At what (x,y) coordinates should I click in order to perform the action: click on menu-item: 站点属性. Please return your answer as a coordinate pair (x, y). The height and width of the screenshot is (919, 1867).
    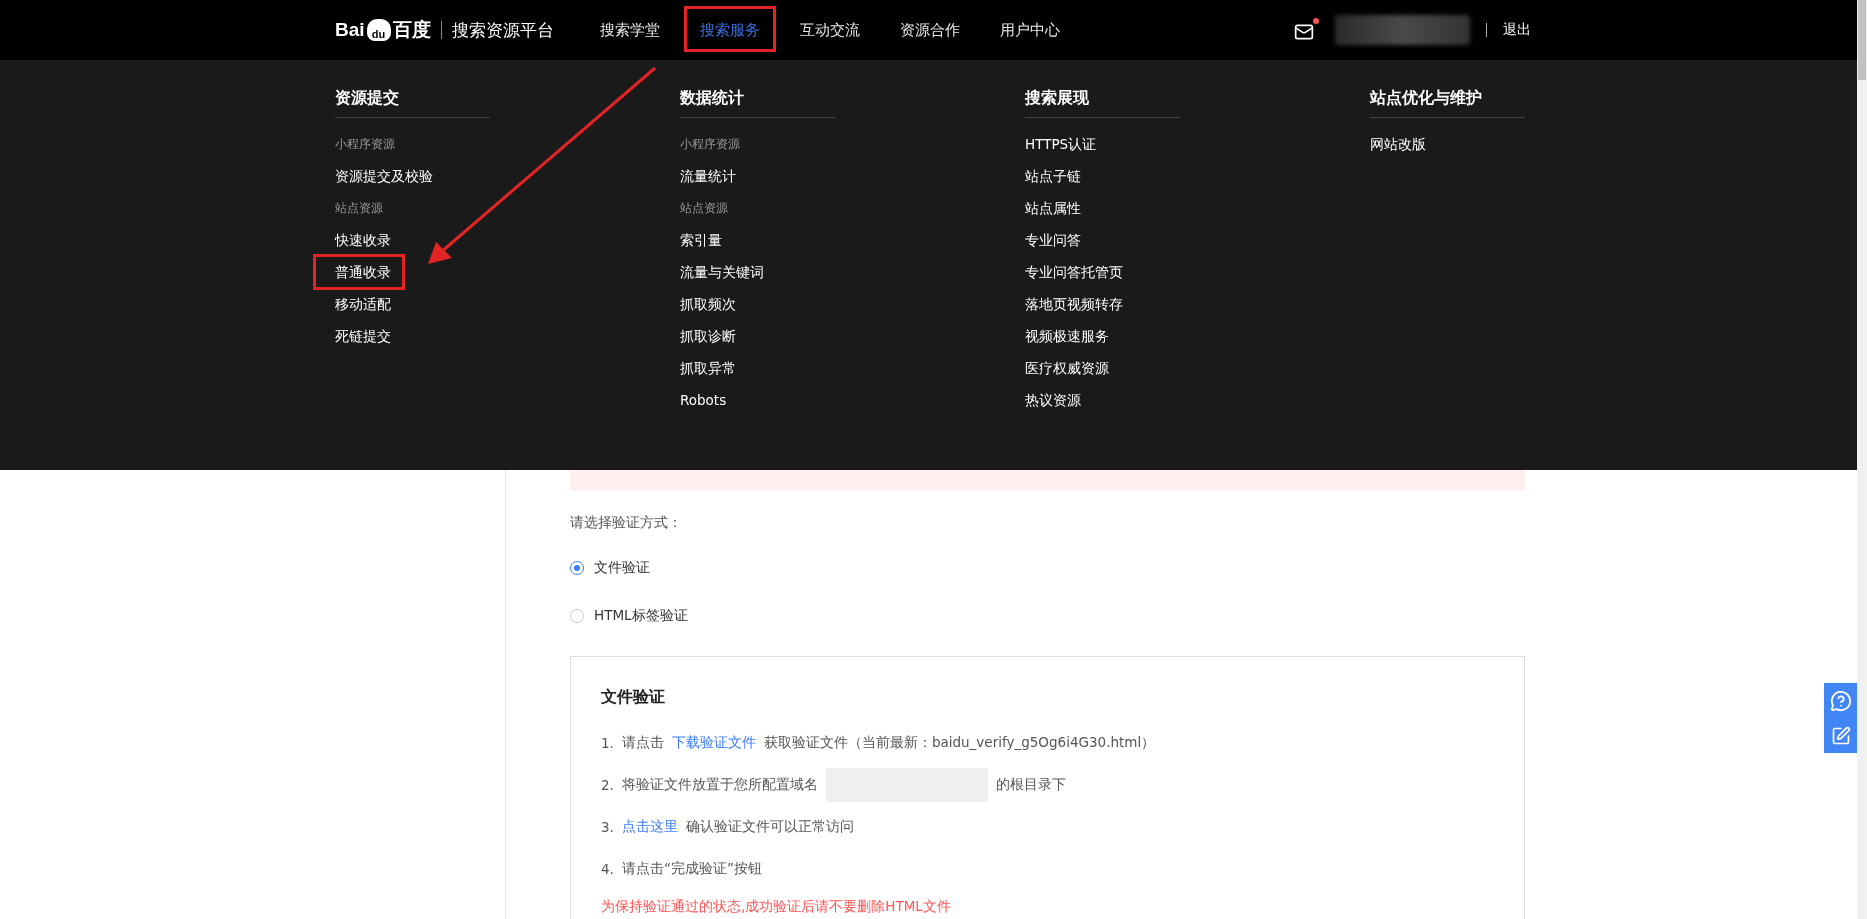
    Looking at the image, I should click on (1053, 208).